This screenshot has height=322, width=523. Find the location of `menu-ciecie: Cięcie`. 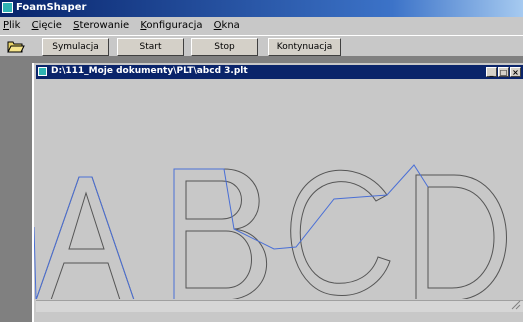

menu-ciecie: Cięcie is located at coordinates (47, 24).